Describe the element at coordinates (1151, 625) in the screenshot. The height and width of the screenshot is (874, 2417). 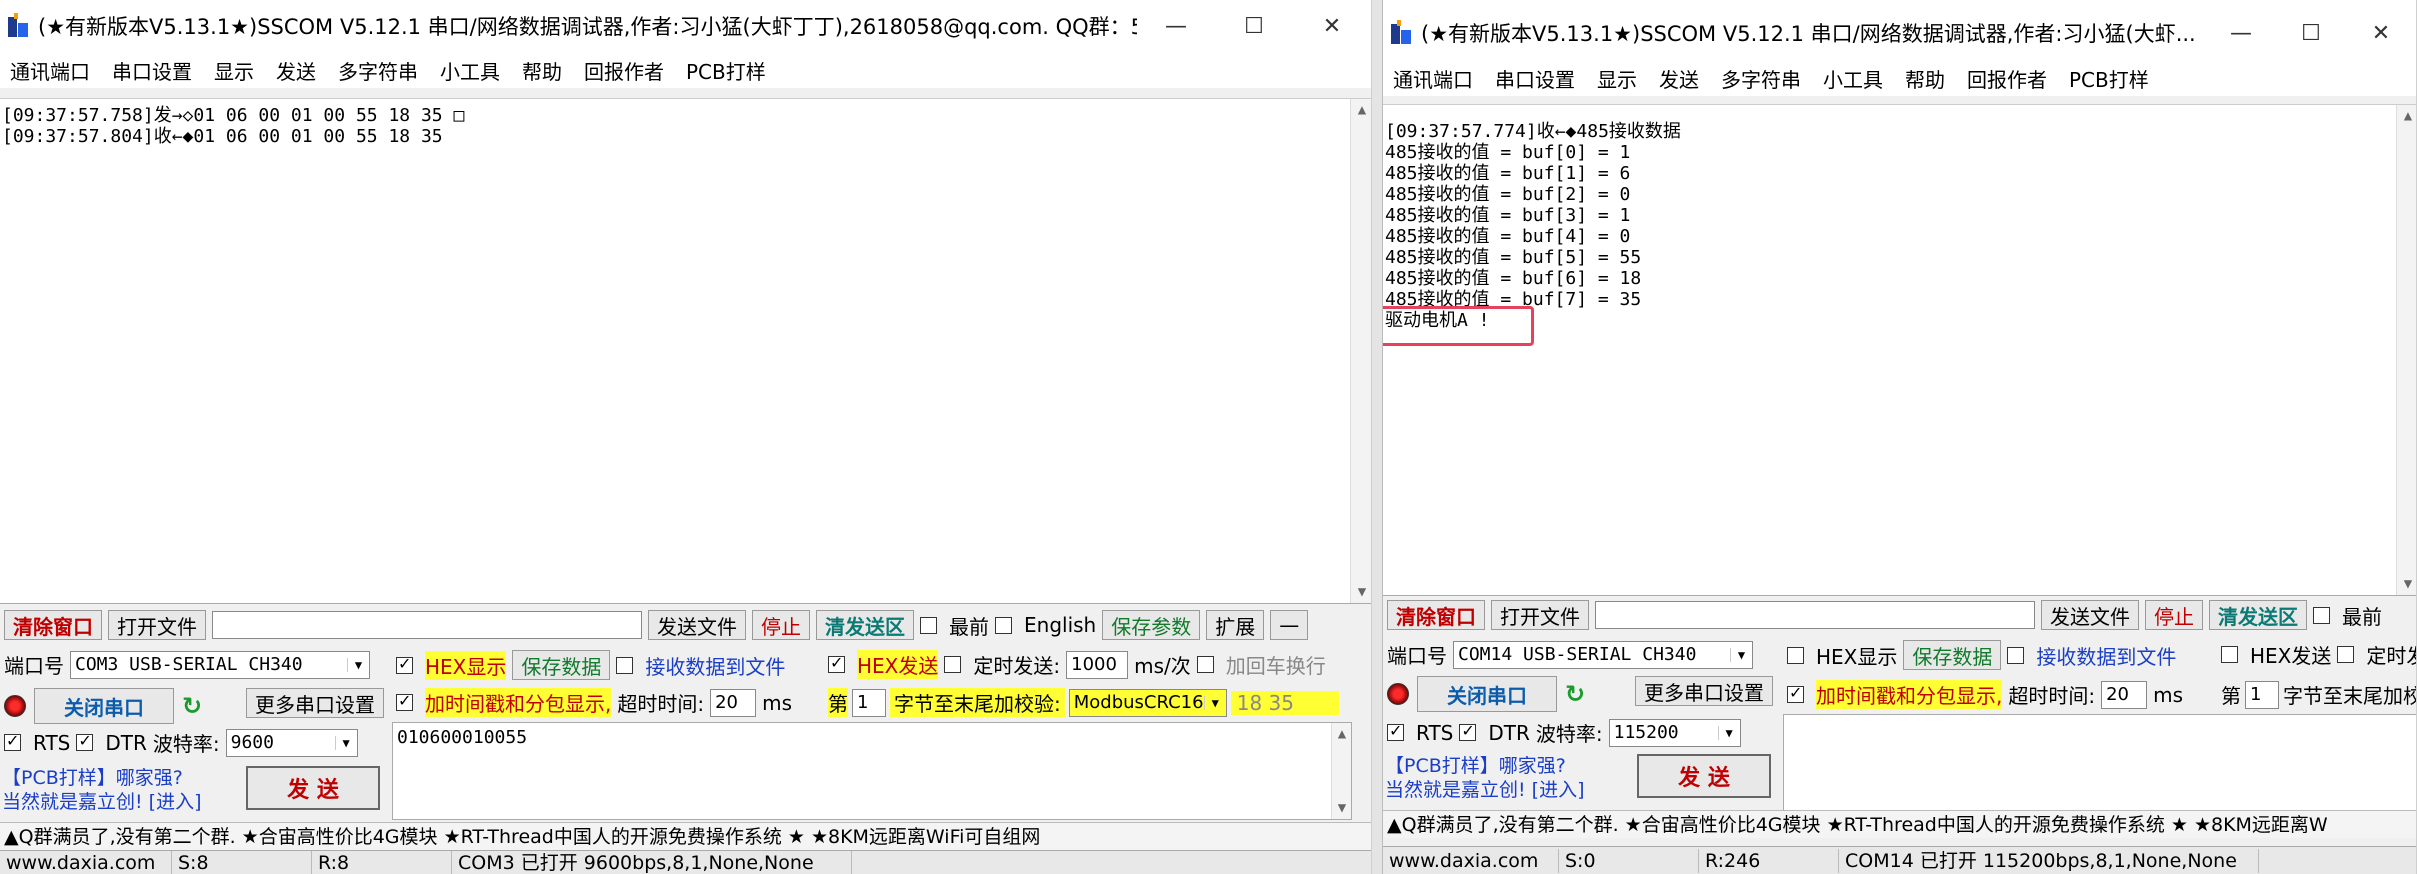
I see `save-params-button: 保存参数` at that location.